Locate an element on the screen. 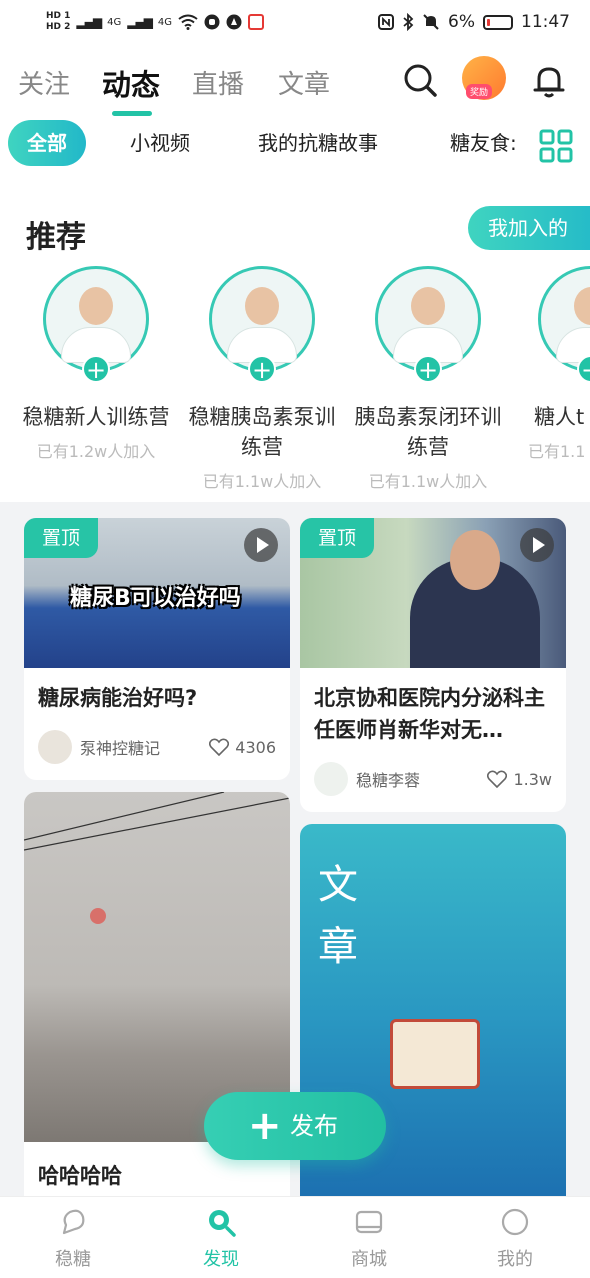  mute-bell-icon is located at coordinates (431, 22).